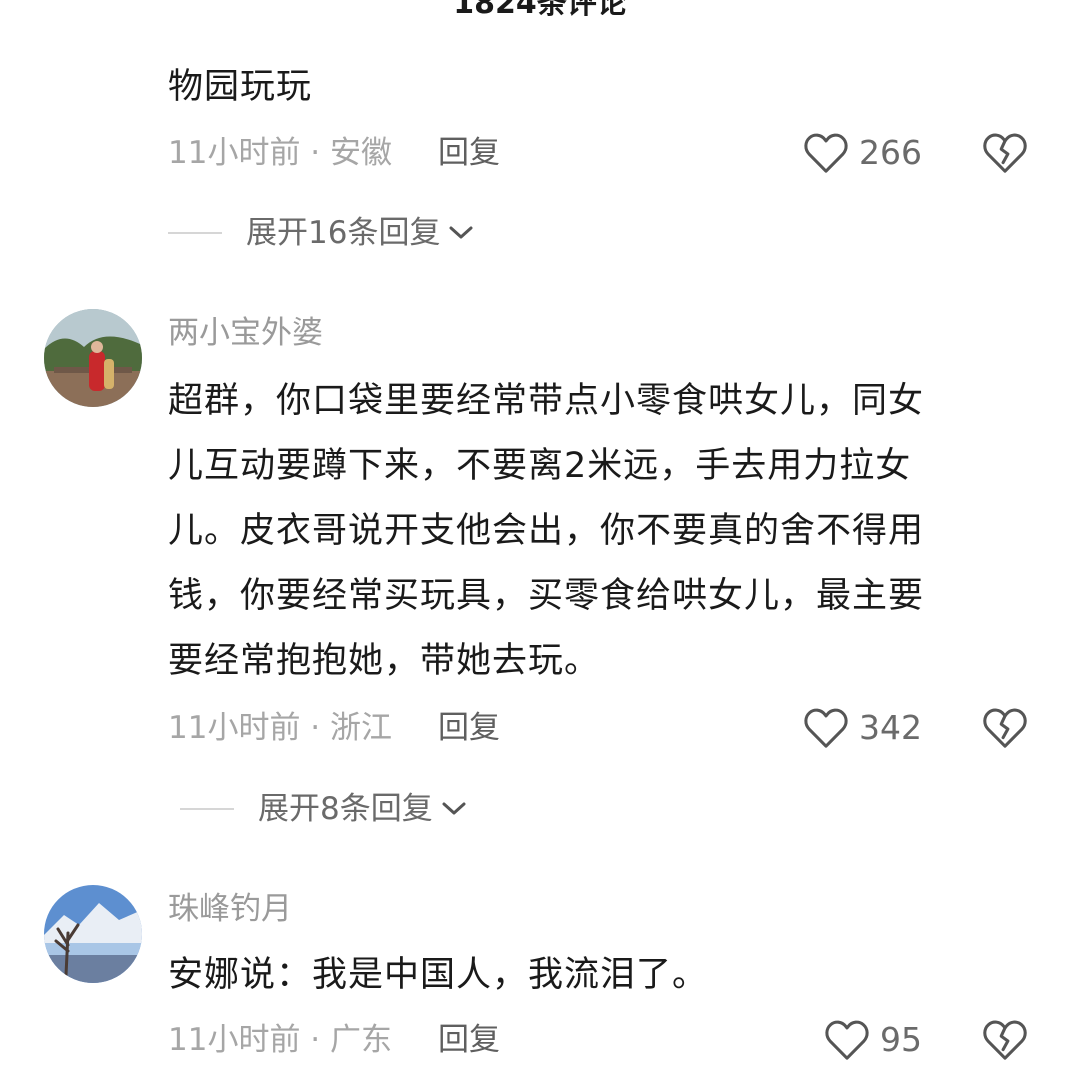 Image resolution: width=1080 pixels, height=1081 pixels. I want to click on comment-time-location: 11小时前 · 广东, so click(280, 1040).